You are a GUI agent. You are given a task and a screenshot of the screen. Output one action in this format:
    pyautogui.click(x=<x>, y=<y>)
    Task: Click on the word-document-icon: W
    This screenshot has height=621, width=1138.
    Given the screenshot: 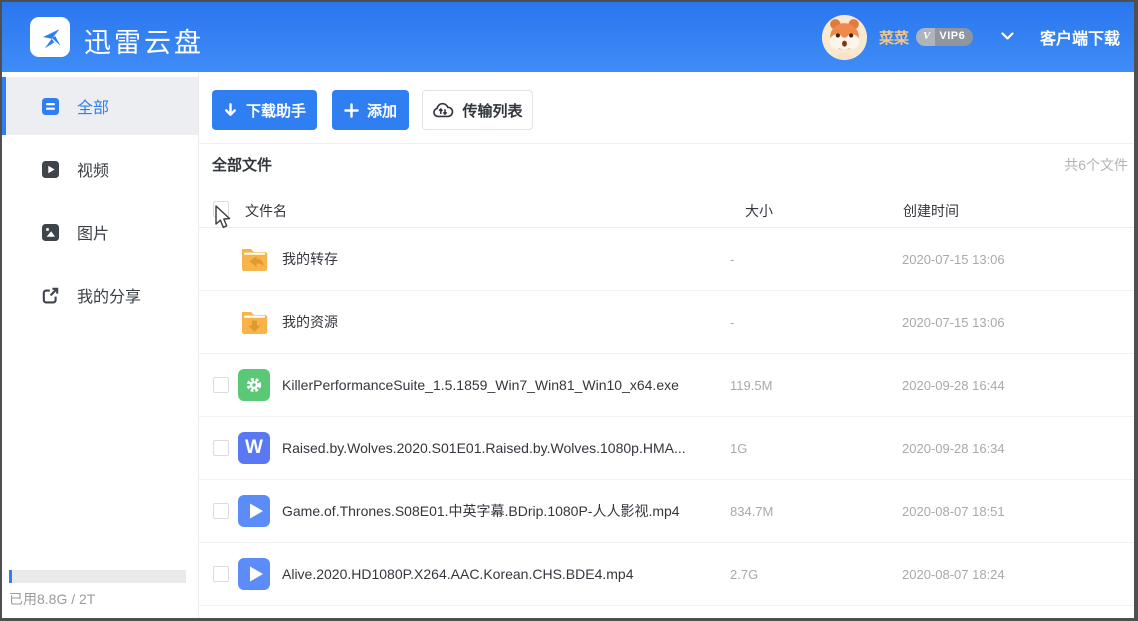 What is the action you would take?
    pyautogui.click(x=254, y=448)
    